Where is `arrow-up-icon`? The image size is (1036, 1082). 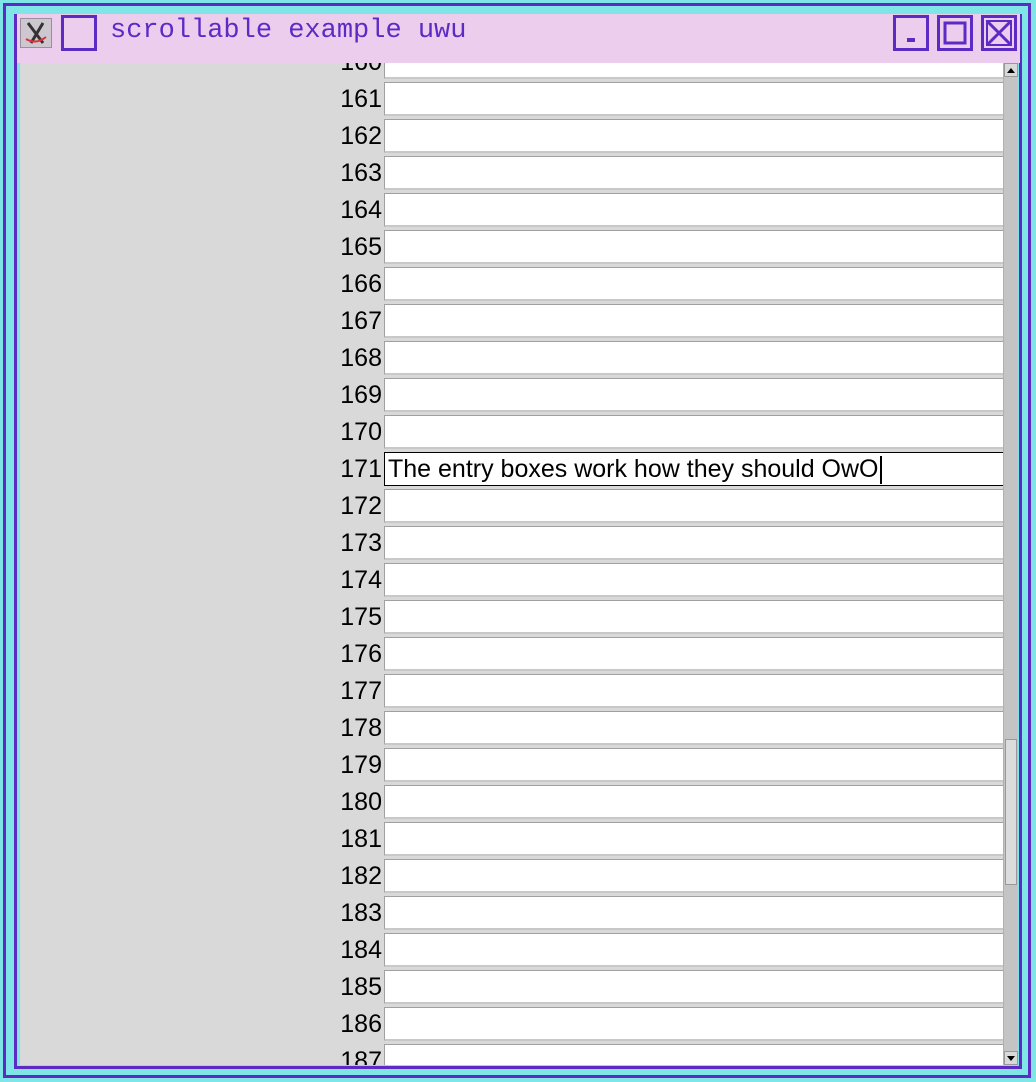
arrow-up-icon is located at coordinates (1011, 70).